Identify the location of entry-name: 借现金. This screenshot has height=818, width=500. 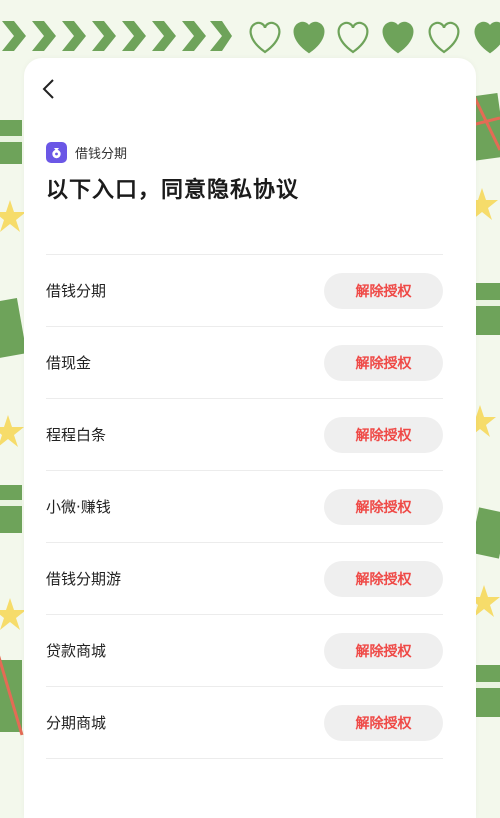
(69, 363).